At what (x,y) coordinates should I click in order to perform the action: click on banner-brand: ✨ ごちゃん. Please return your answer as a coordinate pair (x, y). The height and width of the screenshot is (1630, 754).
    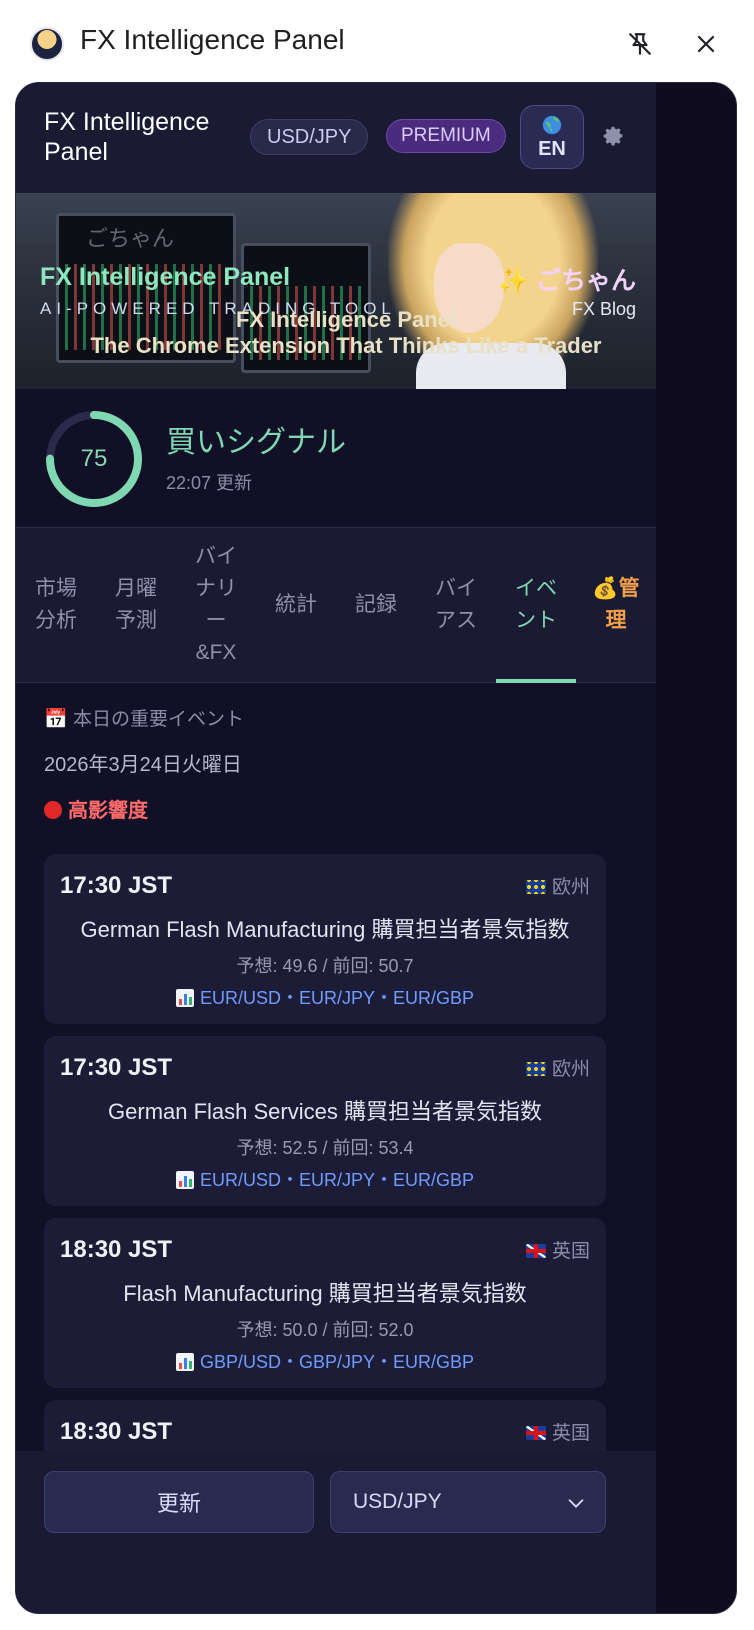
    Looking at the image, I should click on (567, 279).